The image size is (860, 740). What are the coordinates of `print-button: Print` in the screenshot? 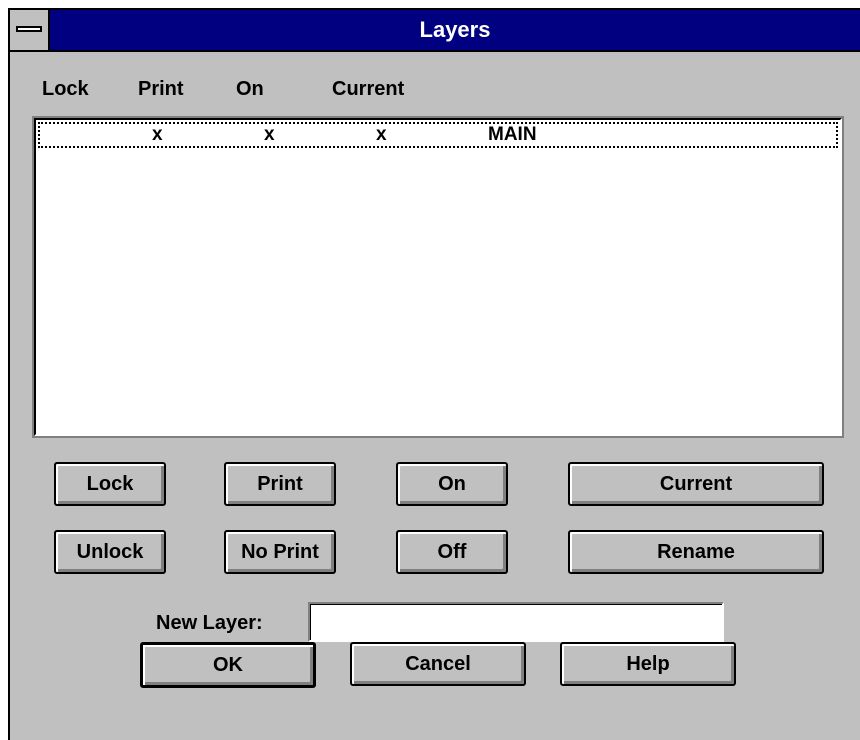 It's located at (280, 484).